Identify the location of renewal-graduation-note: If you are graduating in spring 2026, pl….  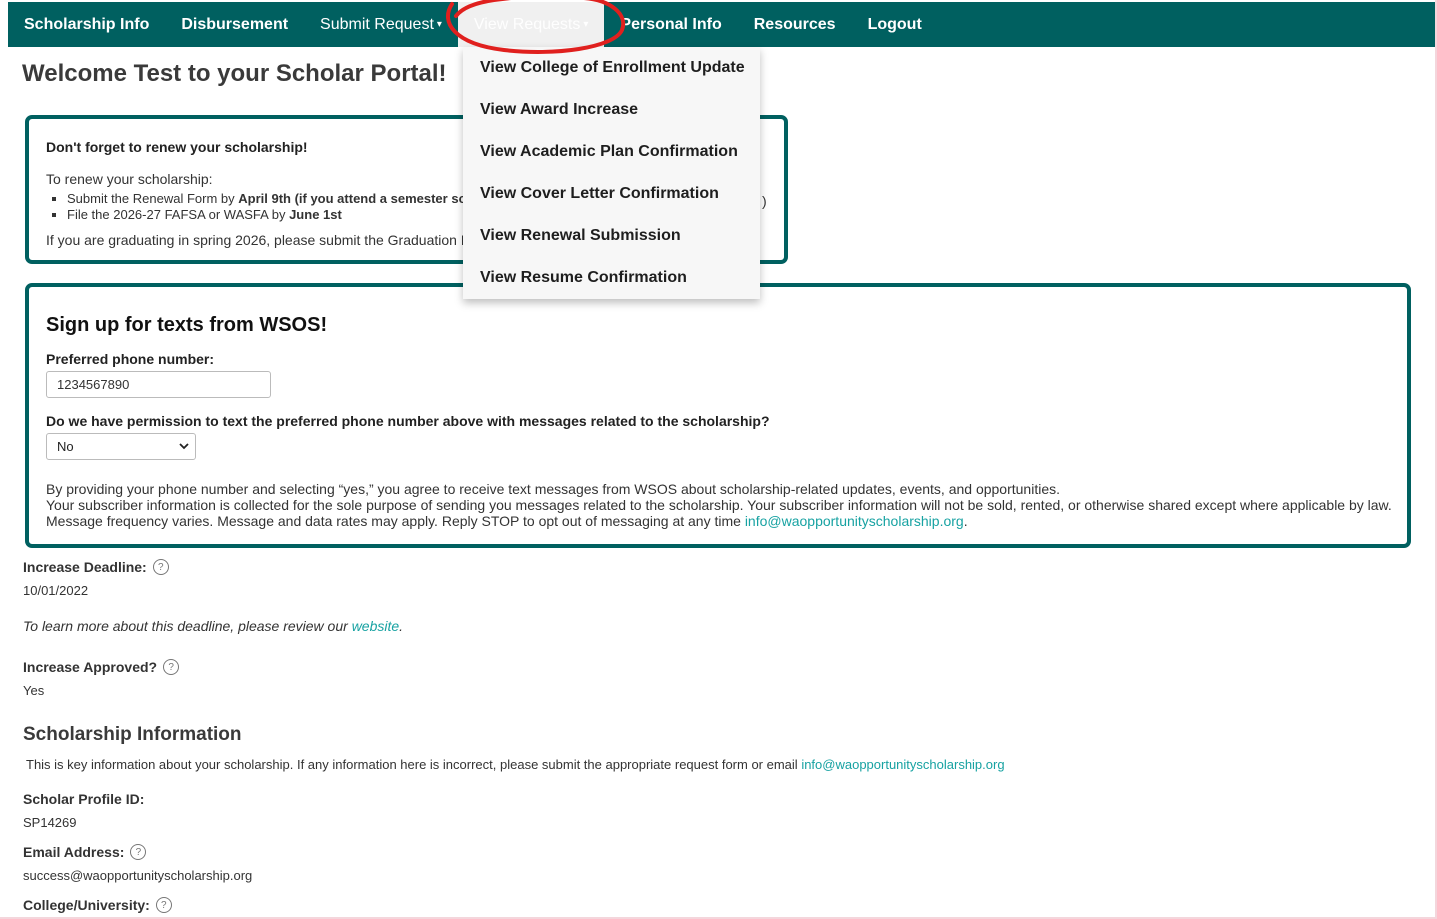
(258, 240).